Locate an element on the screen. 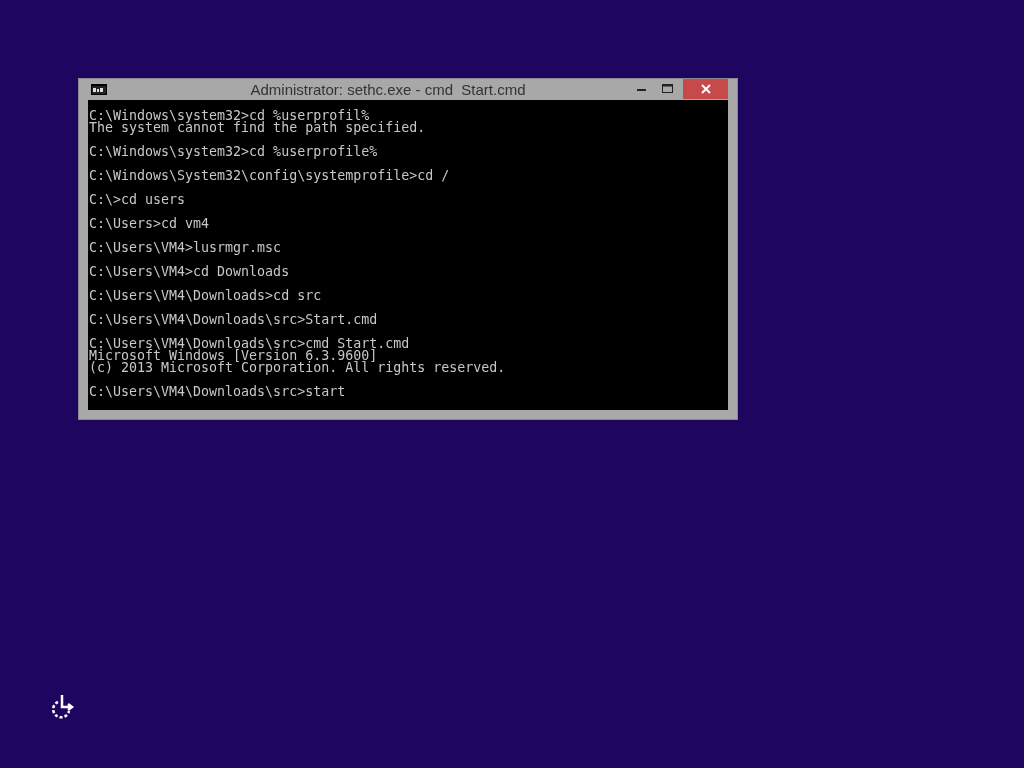 Image resolution: width=1024 pixels, height=768 pixels. console-line: C:\Users\VM4>cd Downloads is located at coordinates (190, 272).